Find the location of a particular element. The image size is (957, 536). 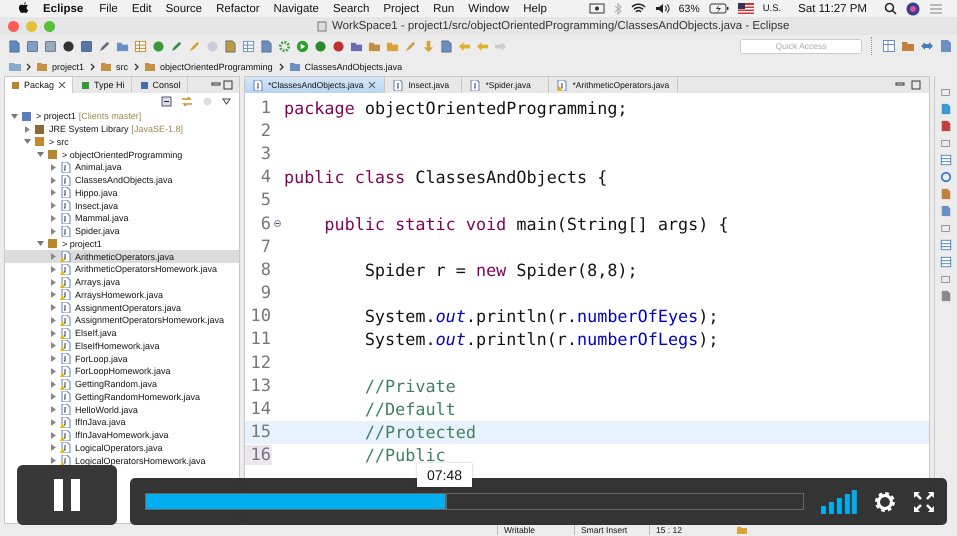

breadcrumb-item: objectOrientedProgramming is located at coordinates (216, 67).